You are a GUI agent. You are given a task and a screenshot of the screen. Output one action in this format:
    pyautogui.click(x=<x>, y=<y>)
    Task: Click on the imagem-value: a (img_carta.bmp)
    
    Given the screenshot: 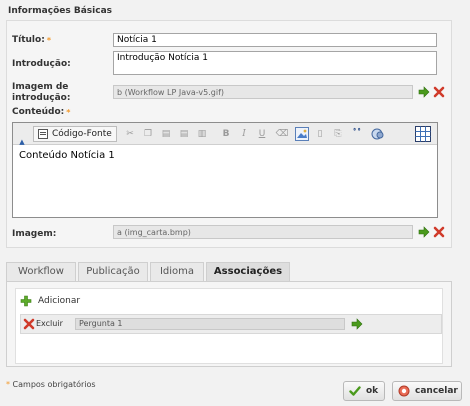 What is the action you would take?
    pyautogui.click(x=263, y=232)
    